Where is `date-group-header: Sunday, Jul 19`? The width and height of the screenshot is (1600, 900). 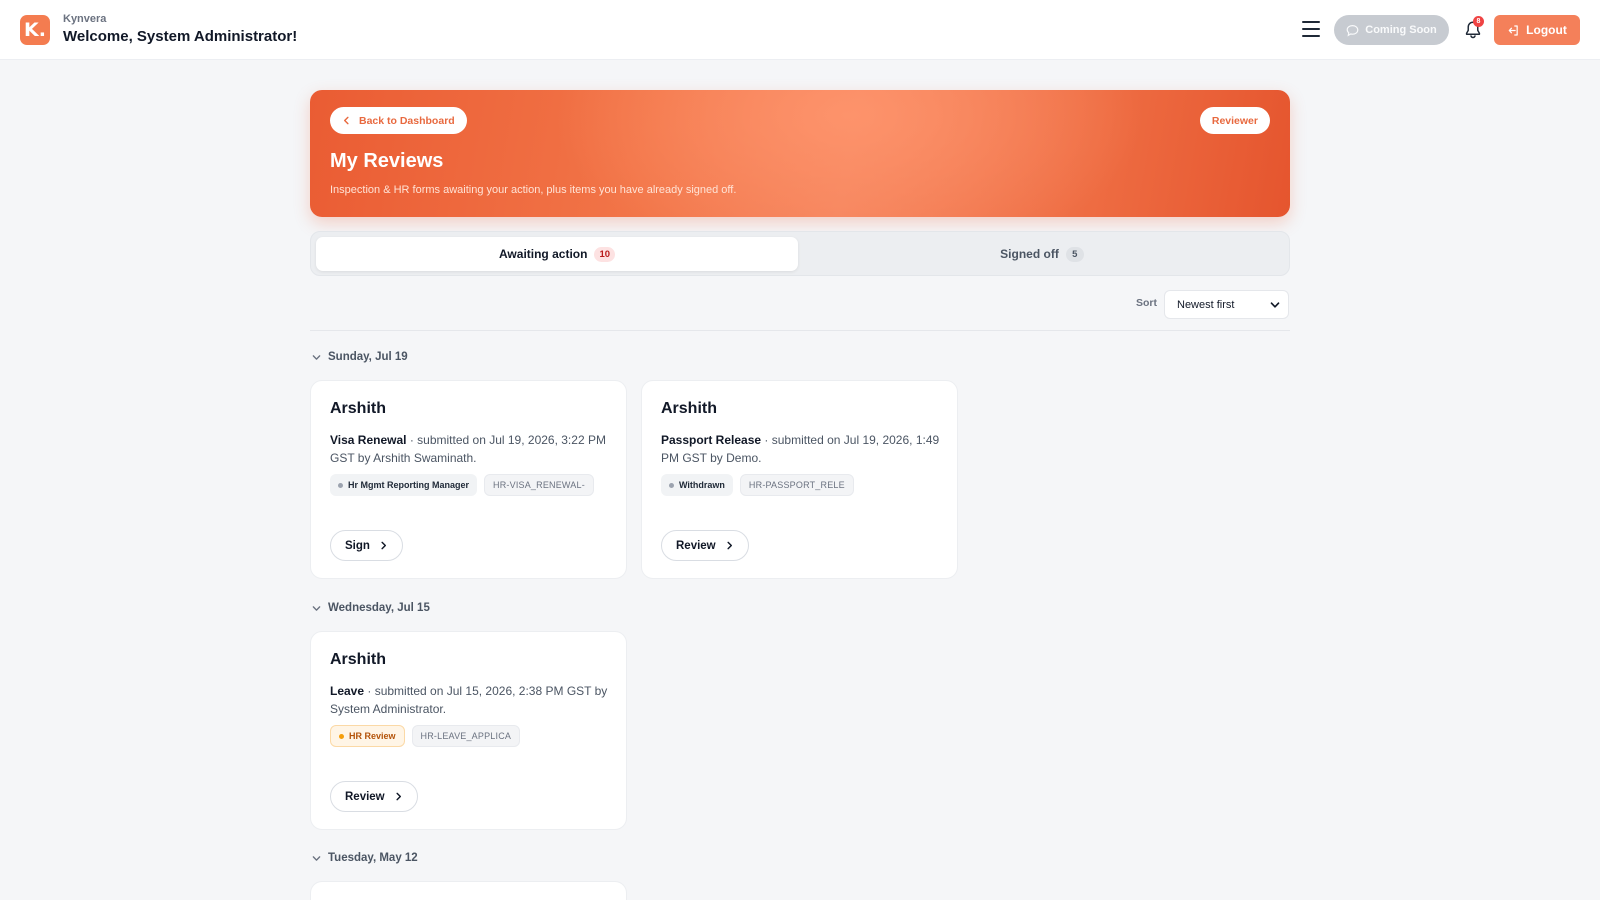
date-group-header: Sunday, Jul 19 is located at coordinates (360, 357).